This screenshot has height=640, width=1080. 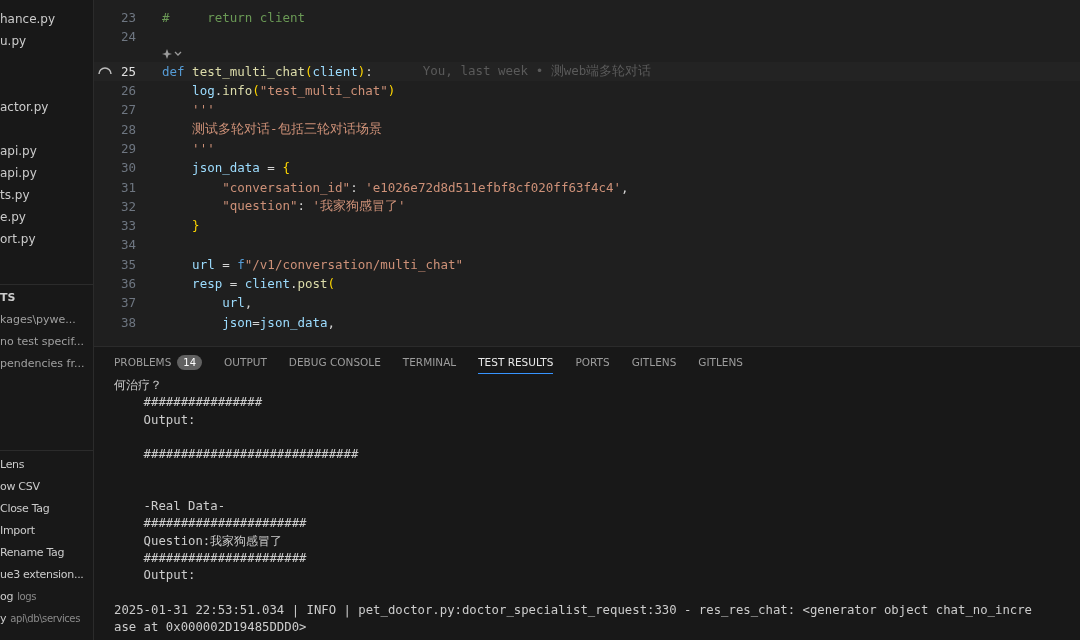 What do you see at coordinates (172, 54) in the screenshot?
I see `sparkle-icon` at bounding box center [172, 54].